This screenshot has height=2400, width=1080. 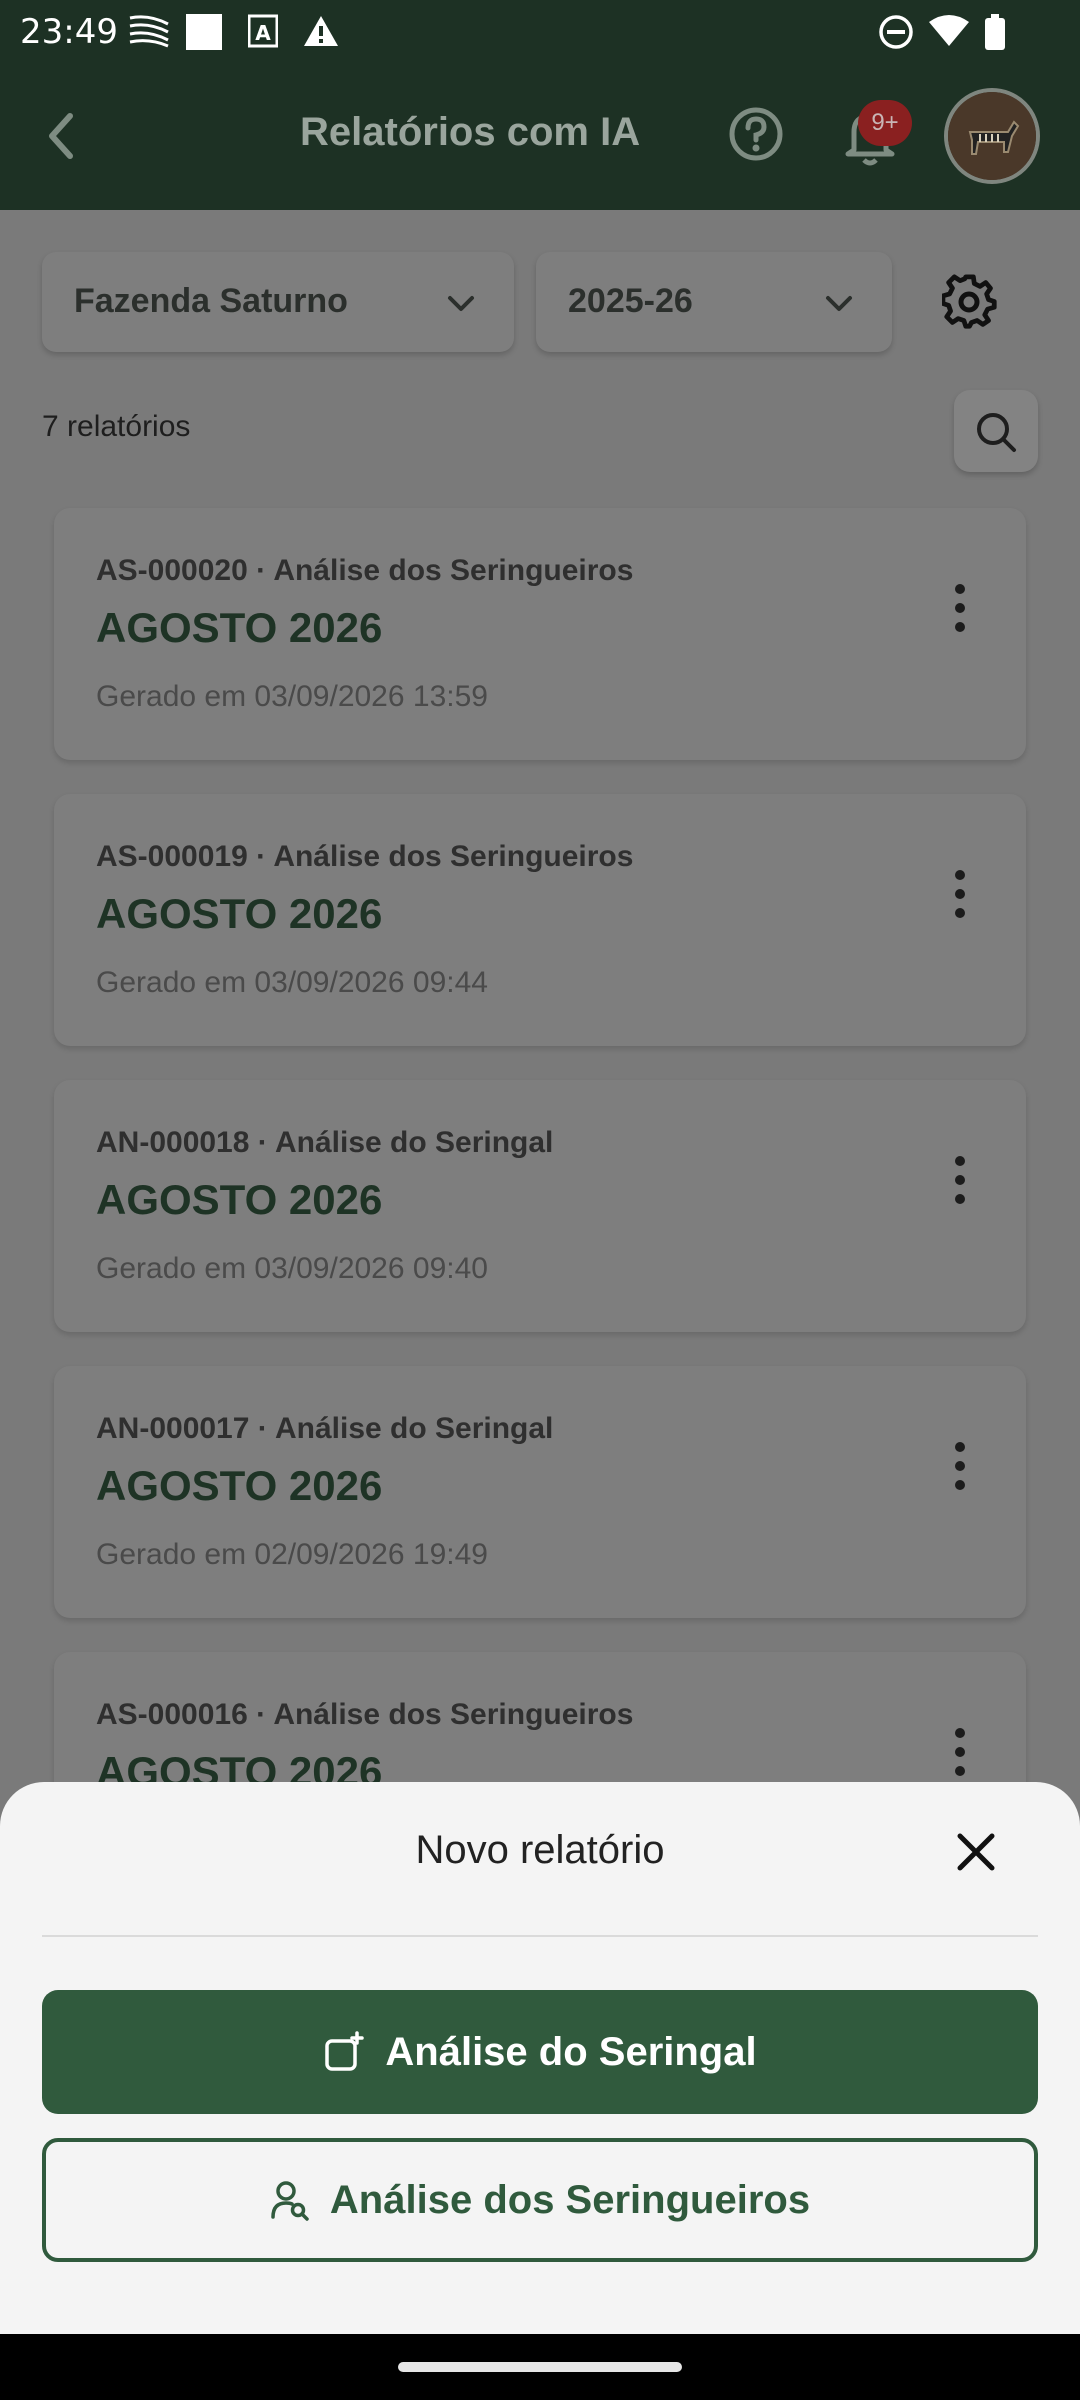 What do you see at coordinates (540, 1850) in the screenshot?
I see `sheet-title: Novo relatório` at bounding box center [540, 1850].